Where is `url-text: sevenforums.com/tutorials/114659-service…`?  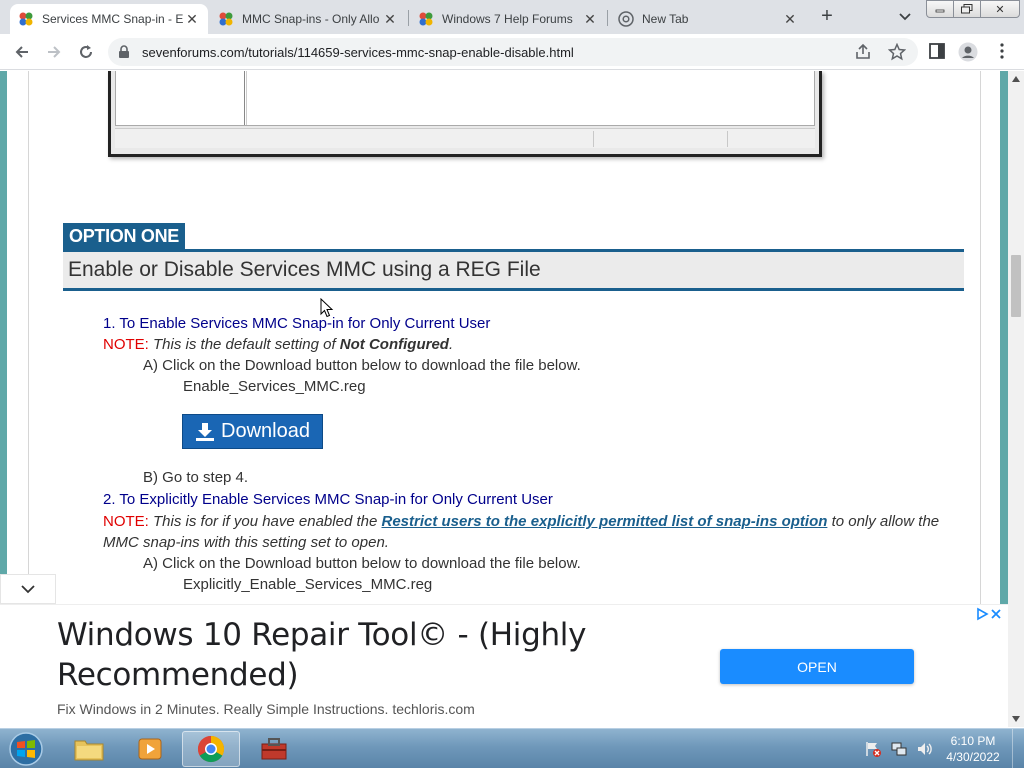
url-text: sevenforums.com/tutorials/114659-service… is located at coordinates (358, 52).